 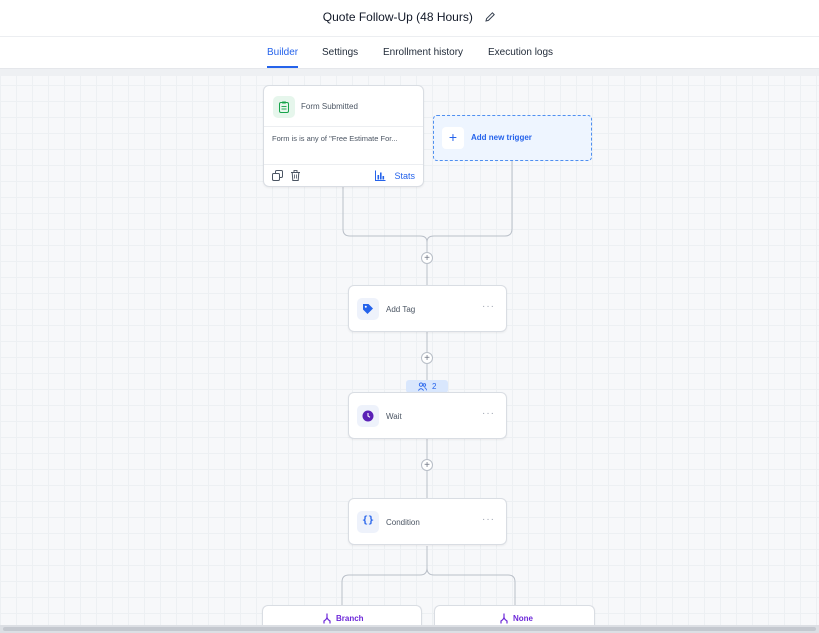 I want to click on top-bar: Quote Follow-Up (48 Hours), so click(x=409, y=18).